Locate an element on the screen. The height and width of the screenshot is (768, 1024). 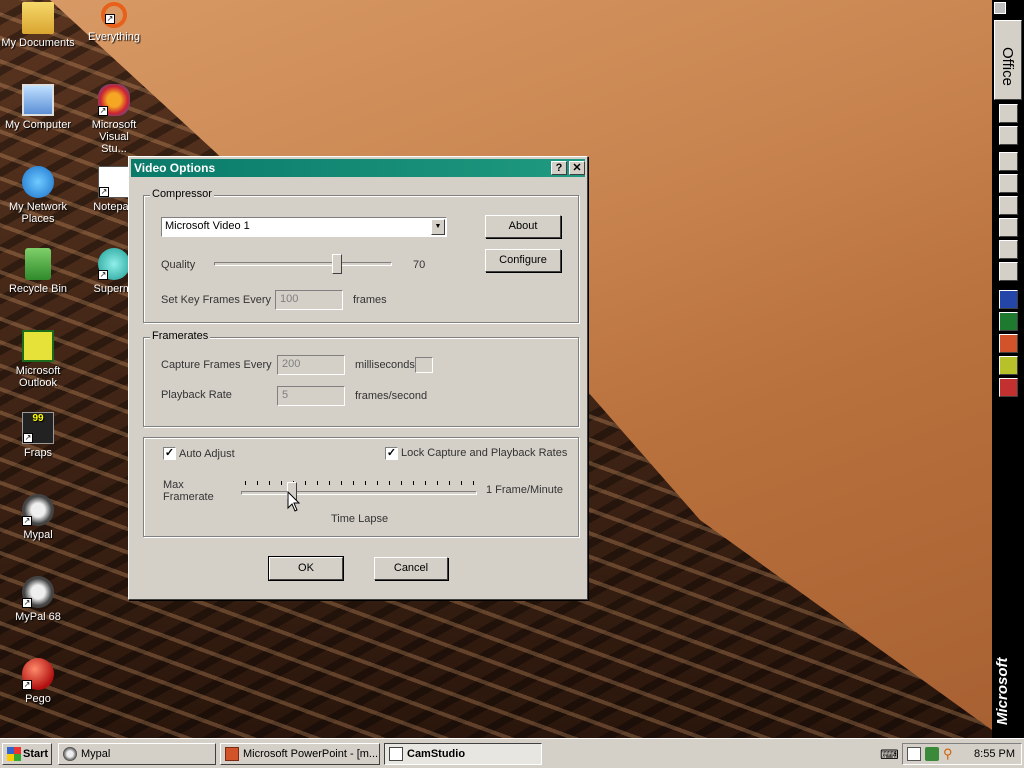
quality-label: Quality is located at coordinates (178, 265).